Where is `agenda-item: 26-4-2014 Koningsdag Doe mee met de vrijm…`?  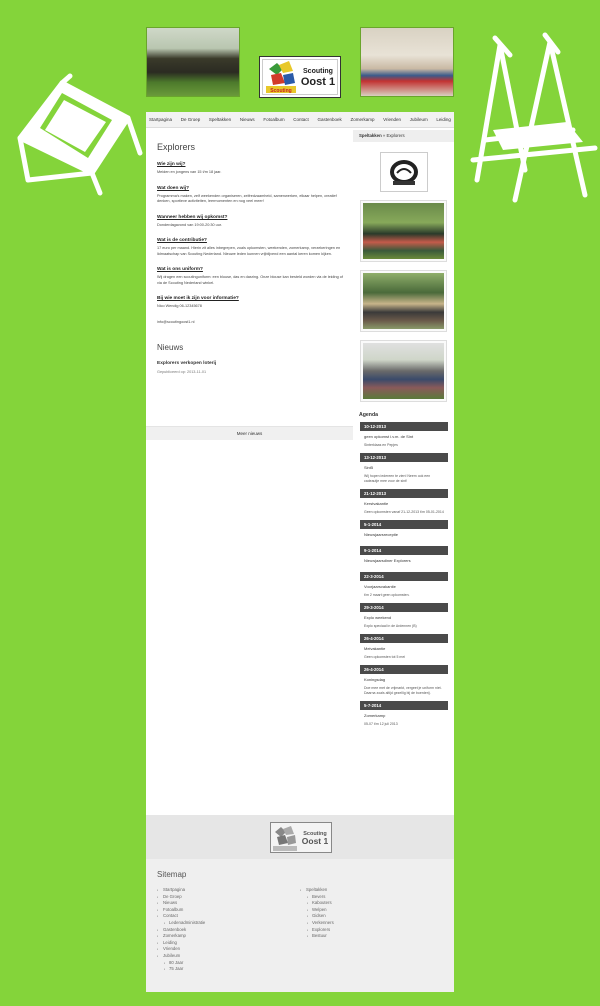
agenda-item: 26-4-2014 Koningsdag Doe mee met de vrijm… is located at coordinates (404, 683).